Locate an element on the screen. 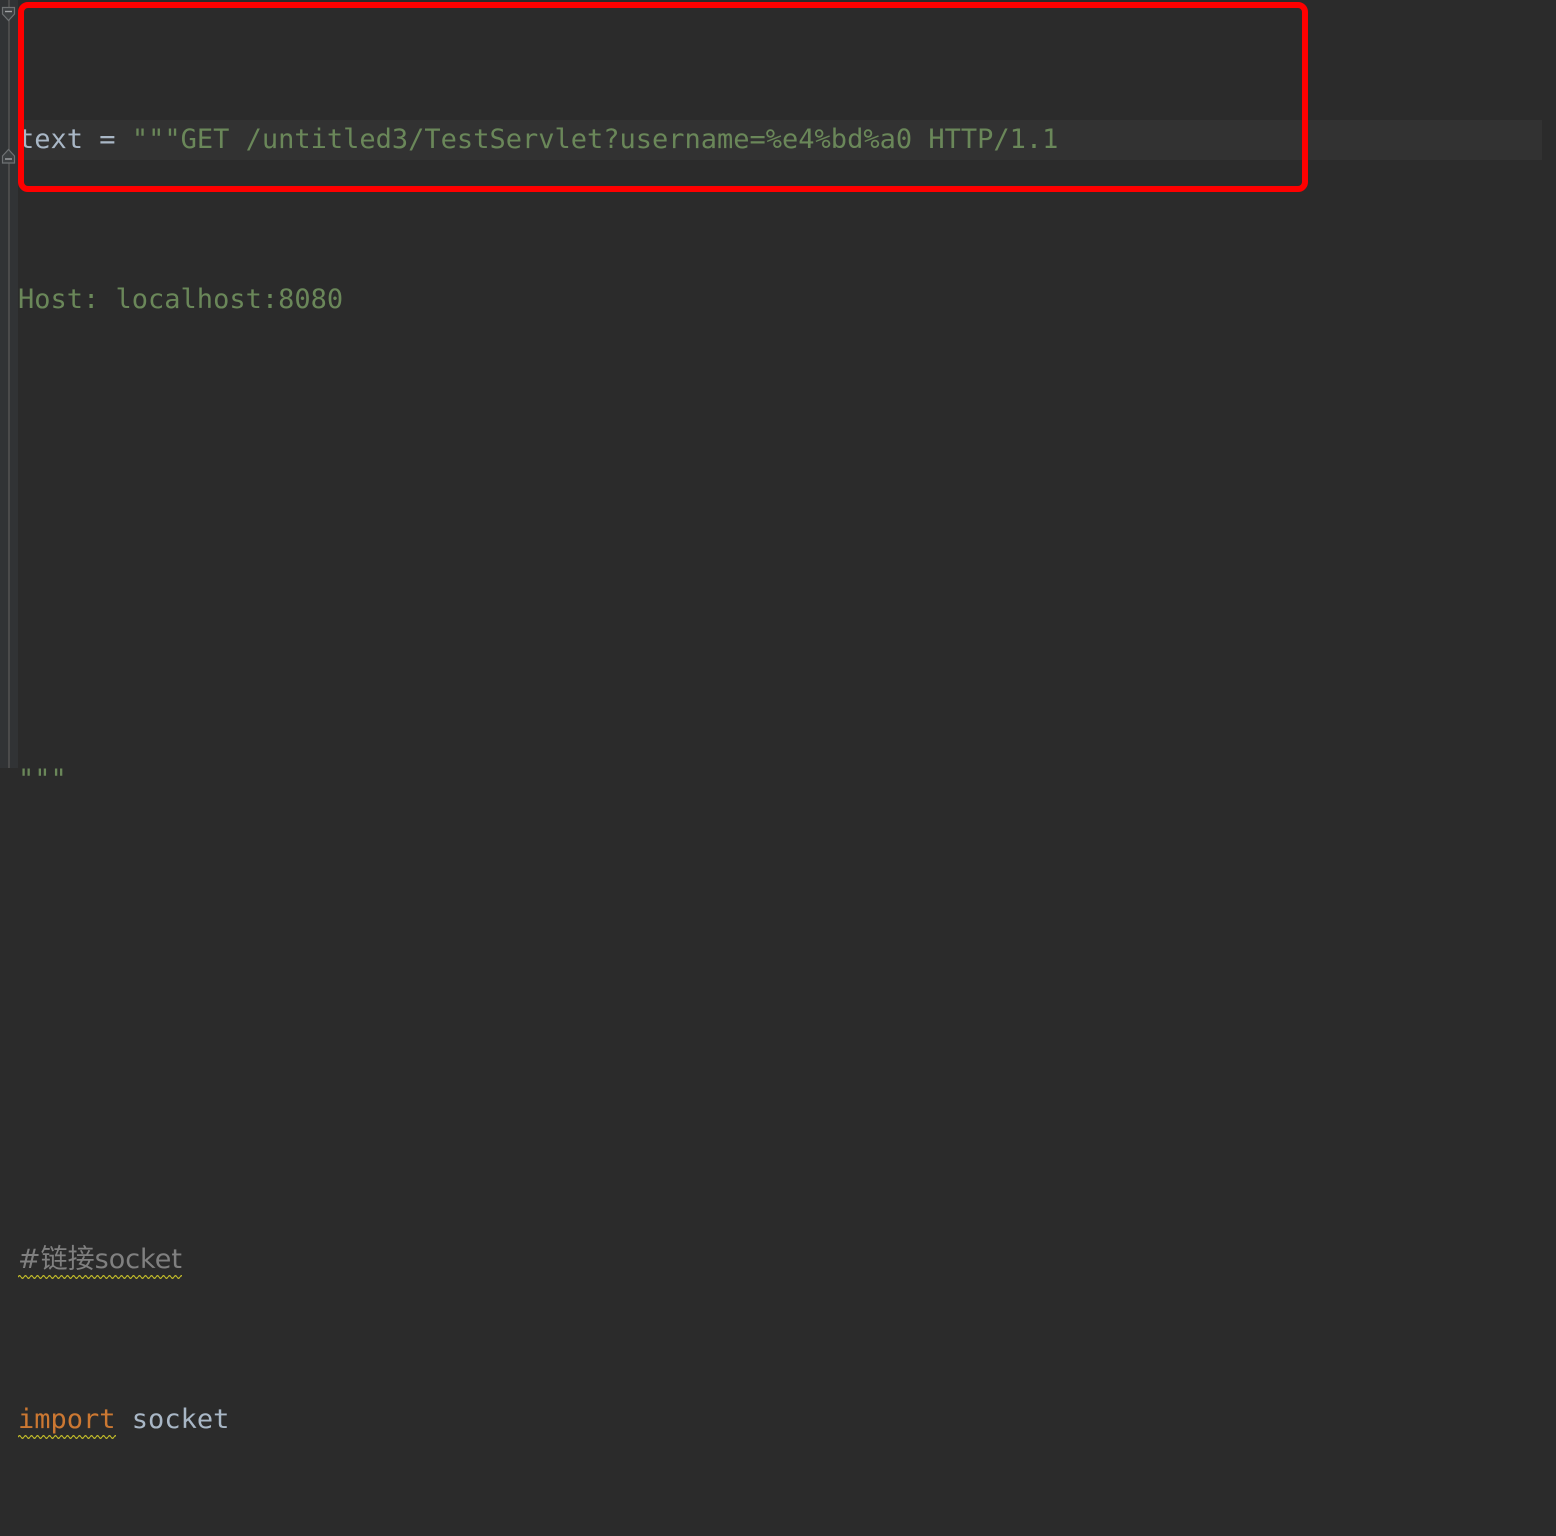 This screenshot has width=1556, height=1536. code-token-keyword-import: import is located at coordinates (67, 1420).